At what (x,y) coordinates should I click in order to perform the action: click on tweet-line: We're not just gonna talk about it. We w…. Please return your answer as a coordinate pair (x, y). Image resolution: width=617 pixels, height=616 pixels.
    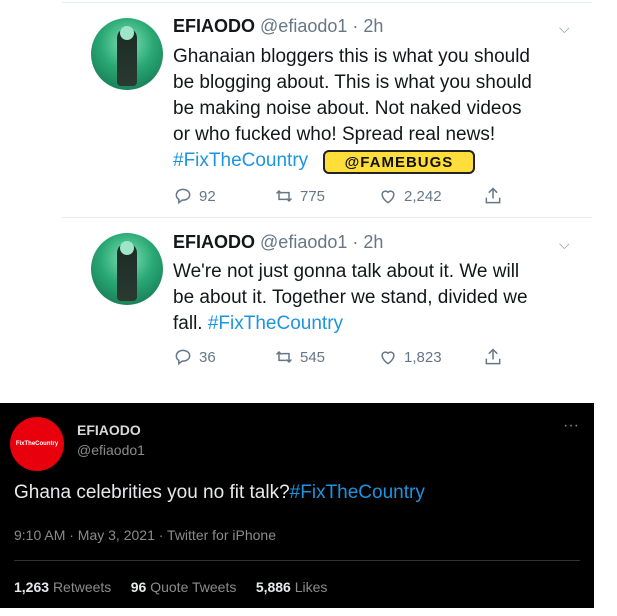
    Looking at the image, I should click on (346, 271).